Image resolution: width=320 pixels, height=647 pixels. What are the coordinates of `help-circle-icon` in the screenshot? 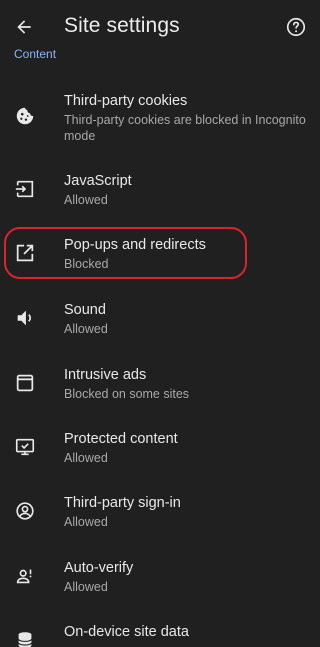 It's located at (296, 27).